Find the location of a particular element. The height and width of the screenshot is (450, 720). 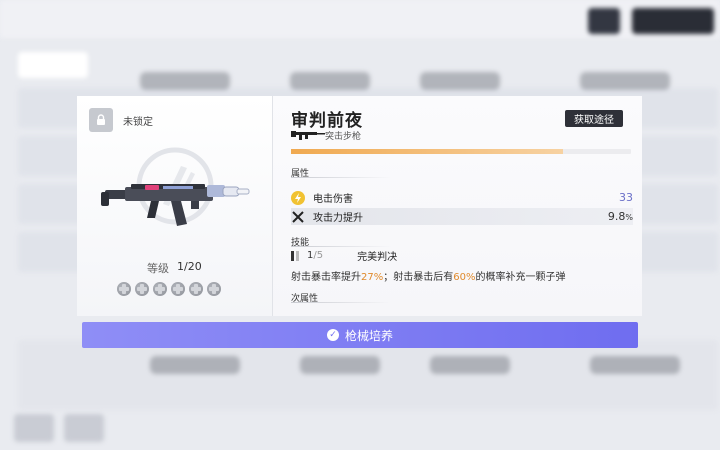

skill-max: /5 is located at coordinates (318, 255).